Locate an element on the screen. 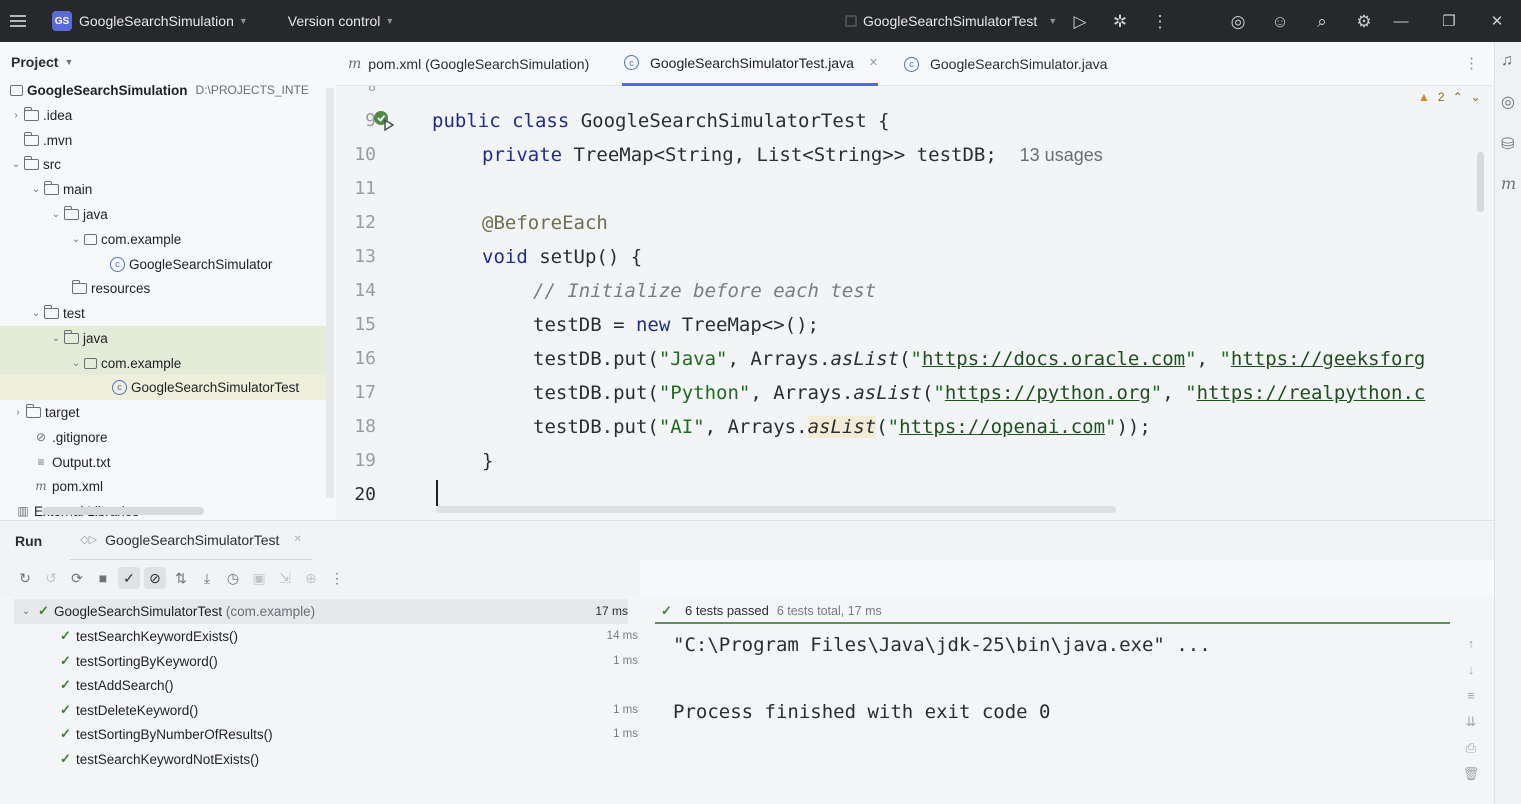 This screenshot has width=1521, height=804. coverage-icon: ⊕ is located at coordinates (311, 578).